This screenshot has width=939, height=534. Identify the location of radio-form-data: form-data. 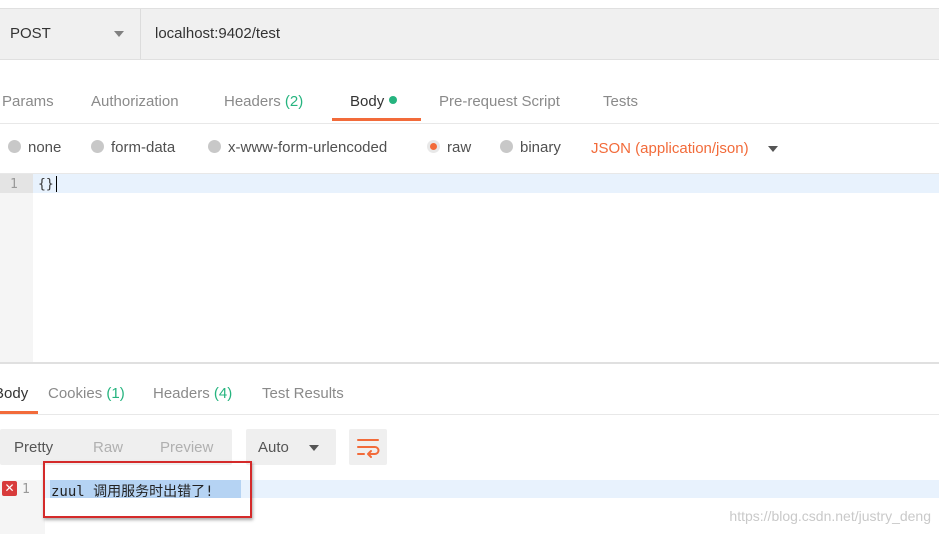
(133, 150).